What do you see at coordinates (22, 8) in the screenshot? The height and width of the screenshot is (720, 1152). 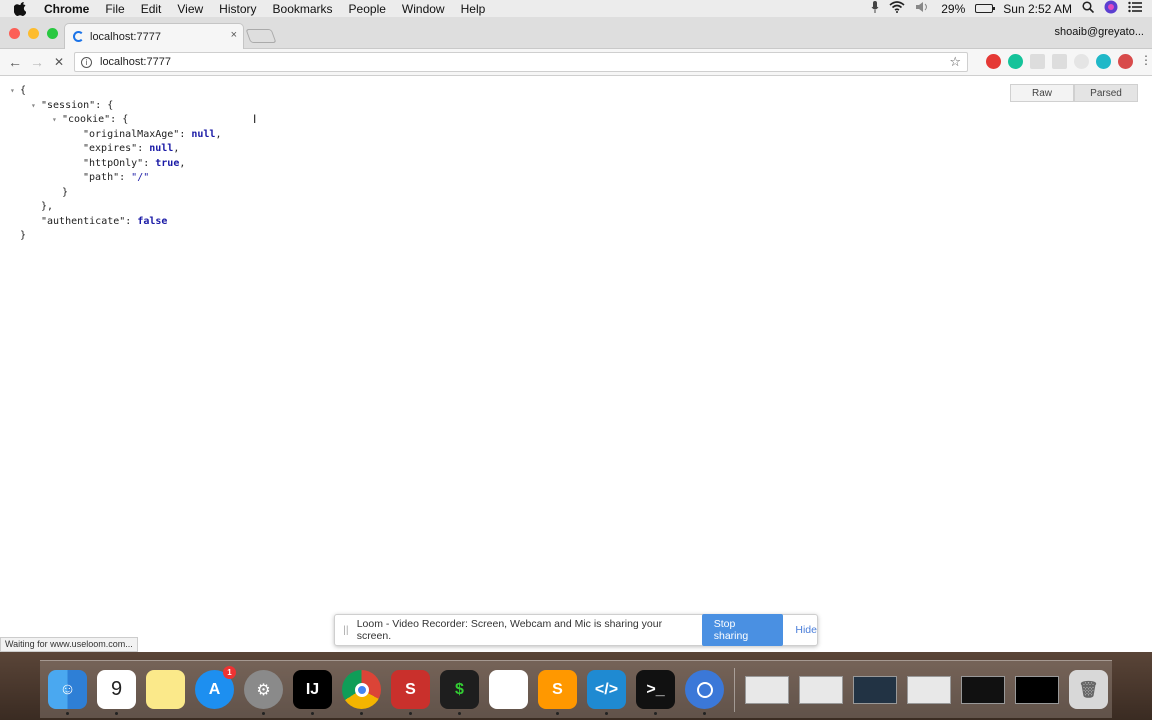 I see `apple-icon` at bounding box center [22, 8].